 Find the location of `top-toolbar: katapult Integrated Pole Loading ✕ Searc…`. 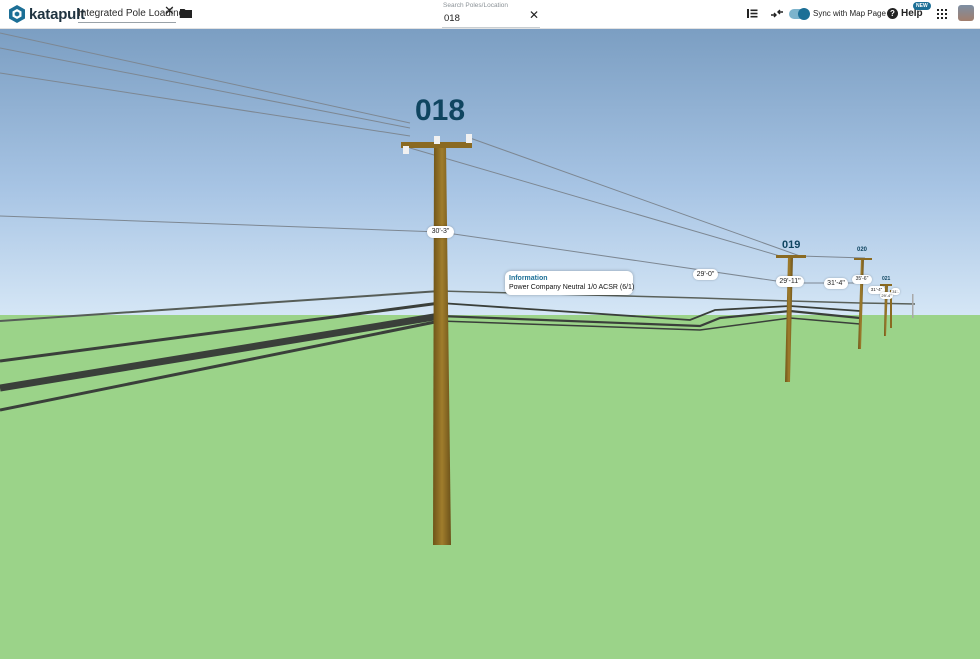

top-toolbar: katapult Integrated Pole Loading ✕ Searc… is located at coordinates (490, 14).